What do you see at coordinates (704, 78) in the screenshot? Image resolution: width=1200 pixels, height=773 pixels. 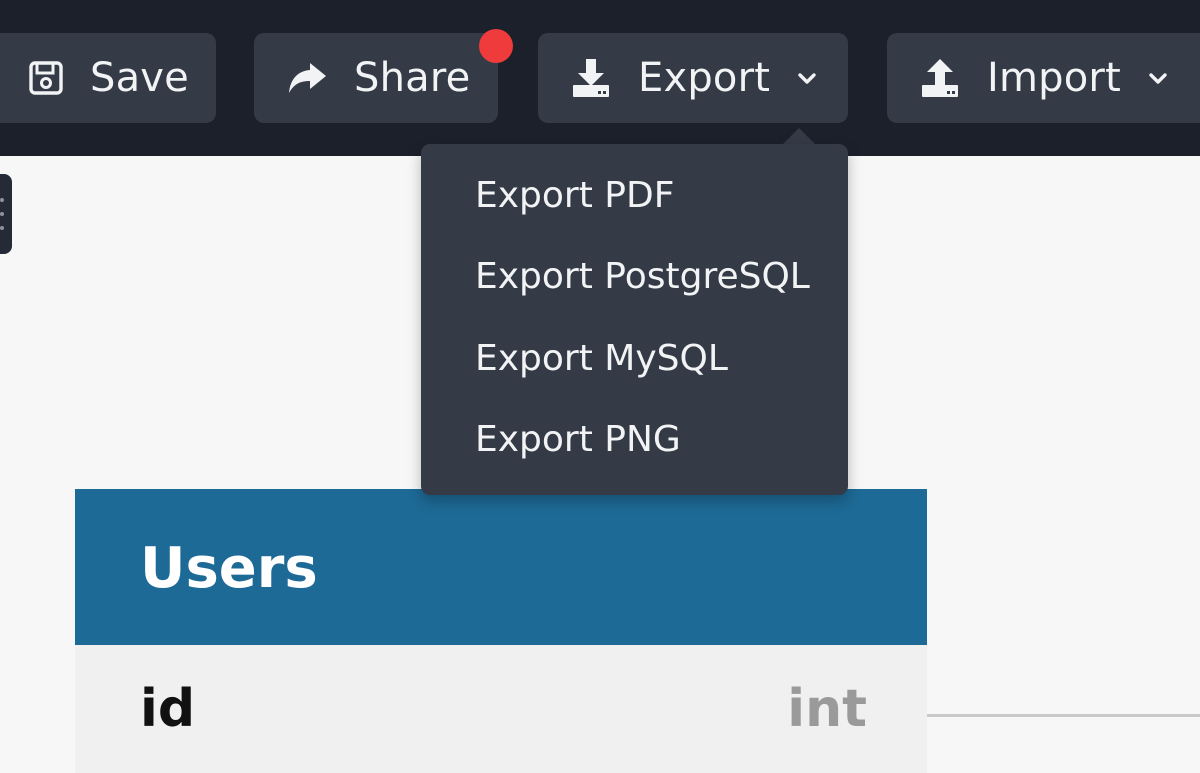 I see `export-button-label: Export` at bounding box center [704, 78].